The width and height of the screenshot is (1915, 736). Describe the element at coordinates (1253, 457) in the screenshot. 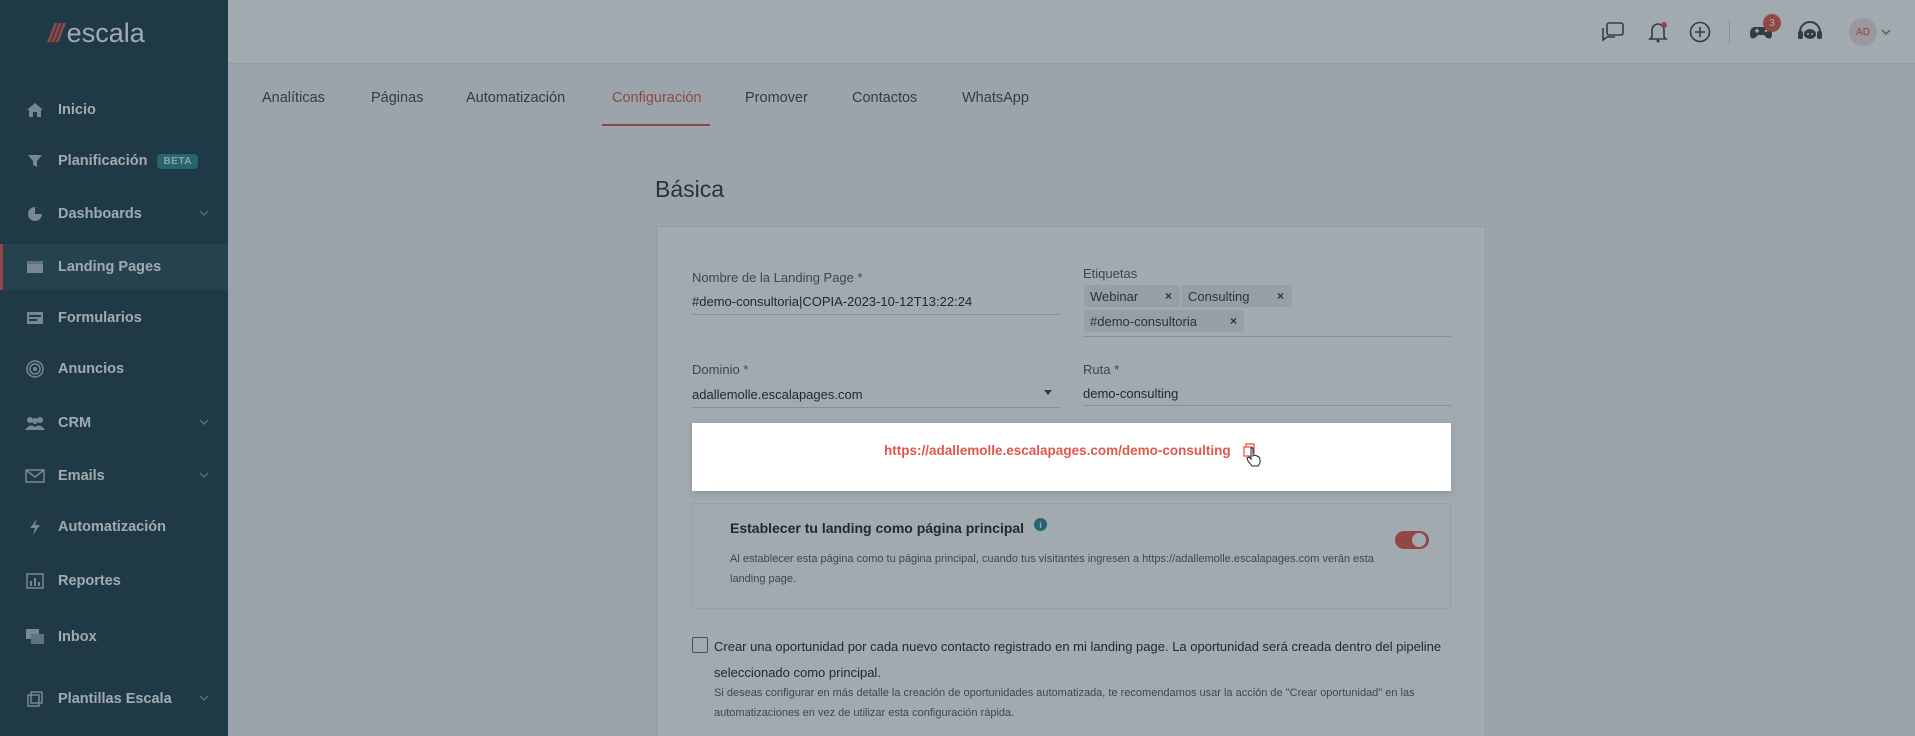

I see `pointer-cursor-icon` at that location.